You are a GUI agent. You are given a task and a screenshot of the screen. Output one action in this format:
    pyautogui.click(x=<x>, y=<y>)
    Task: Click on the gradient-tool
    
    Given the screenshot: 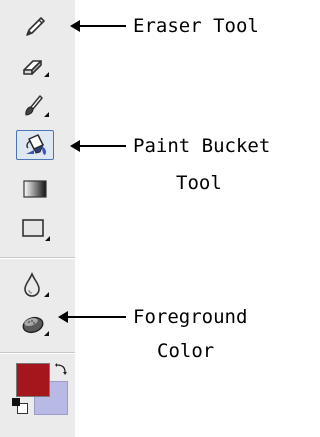 What is the action you would take?
    pyautogui.click(x=35, y=189)
    